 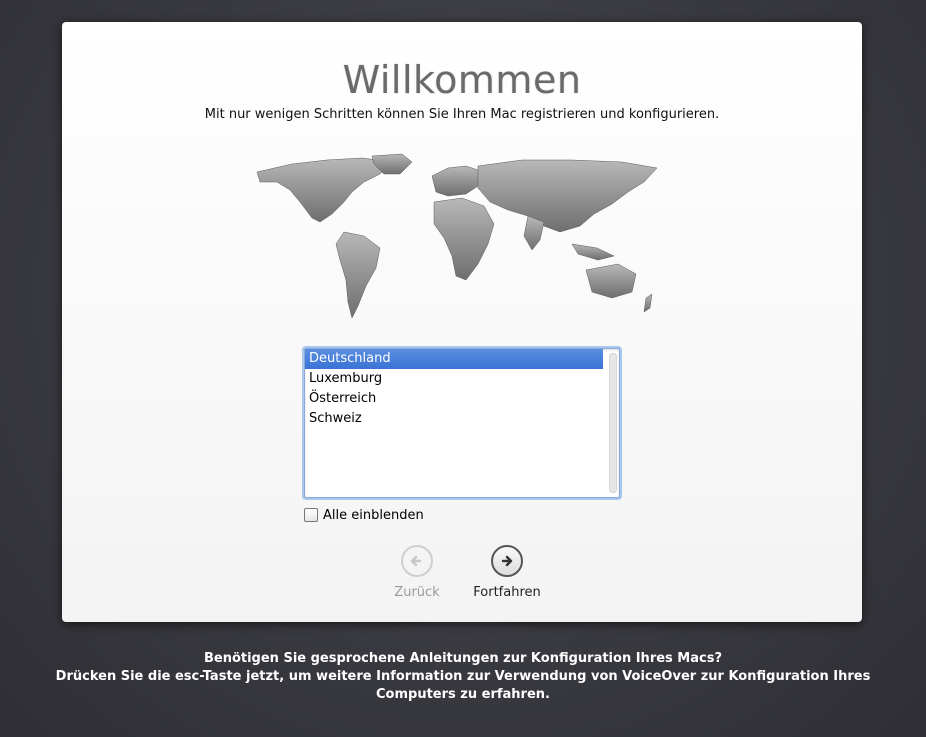 I want to click on show-all-label: Alle einblenden, so click(x=373, y=515).